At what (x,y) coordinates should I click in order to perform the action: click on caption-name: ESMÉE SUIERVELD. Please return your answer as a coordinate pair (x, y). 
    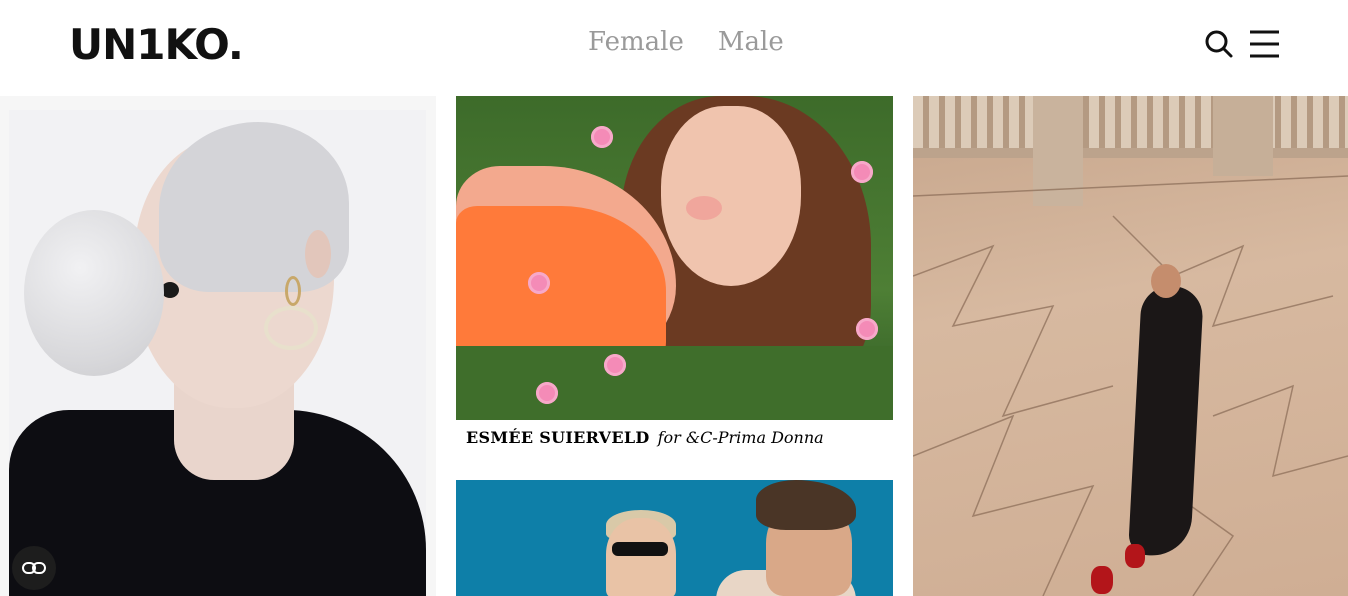
    Looking at the image, I should click on (558, 437).